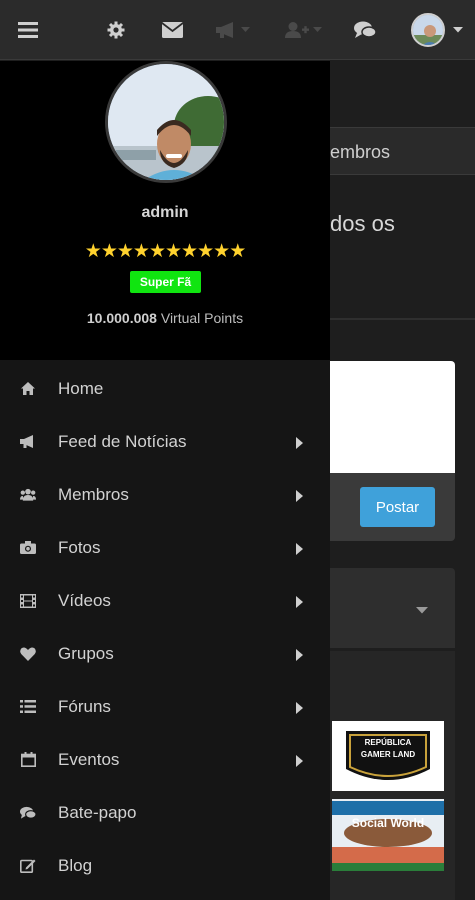 This screenshot has height=900, width=475. I want to click on menu-item-label: Blog, so click(75, 865).